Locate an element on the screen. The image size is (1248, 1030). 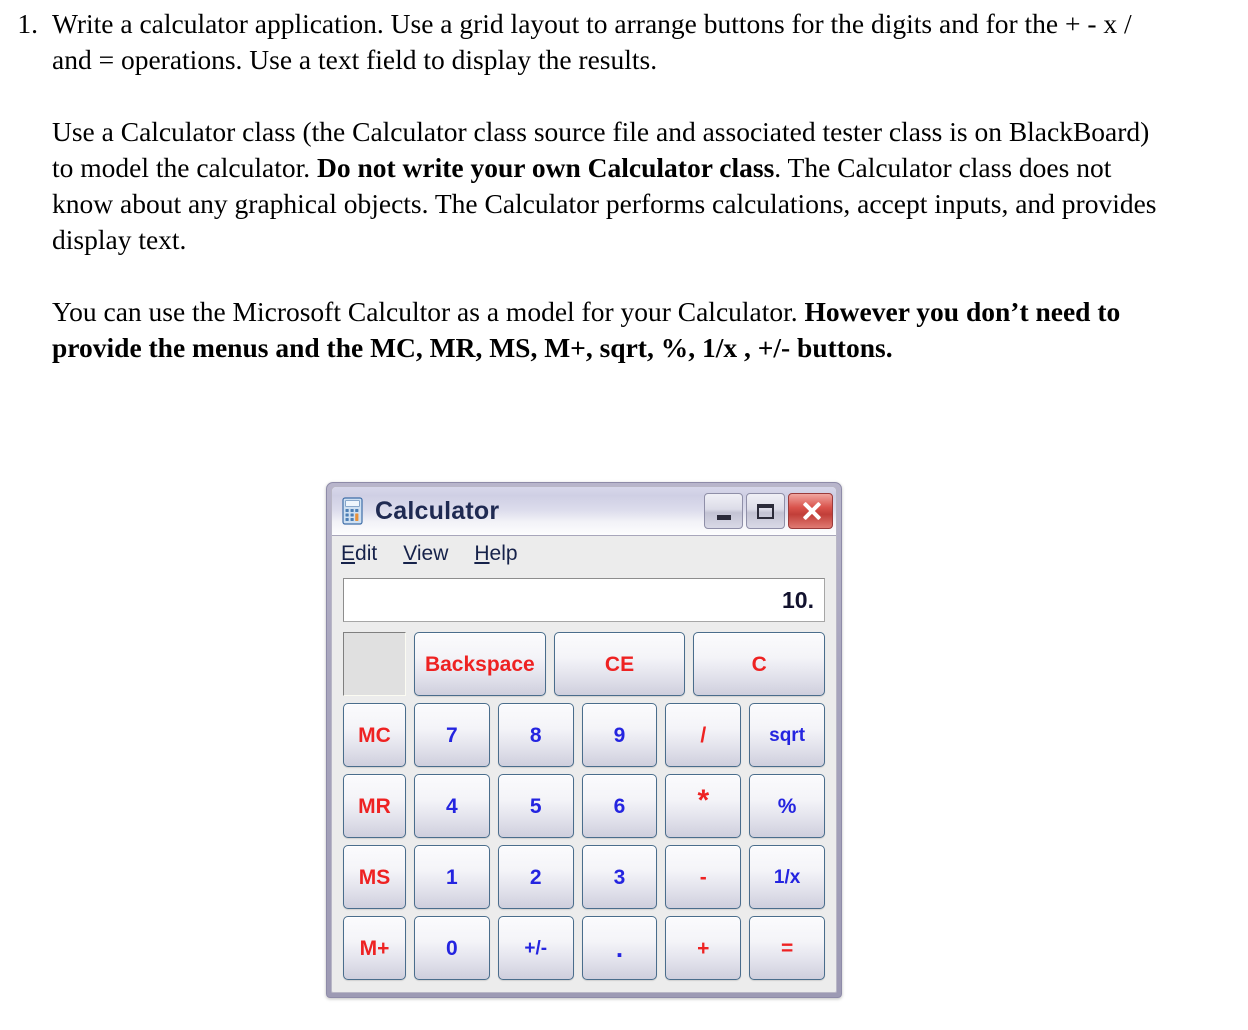
menu-accel-help: H is located at coordinates (482, 553).